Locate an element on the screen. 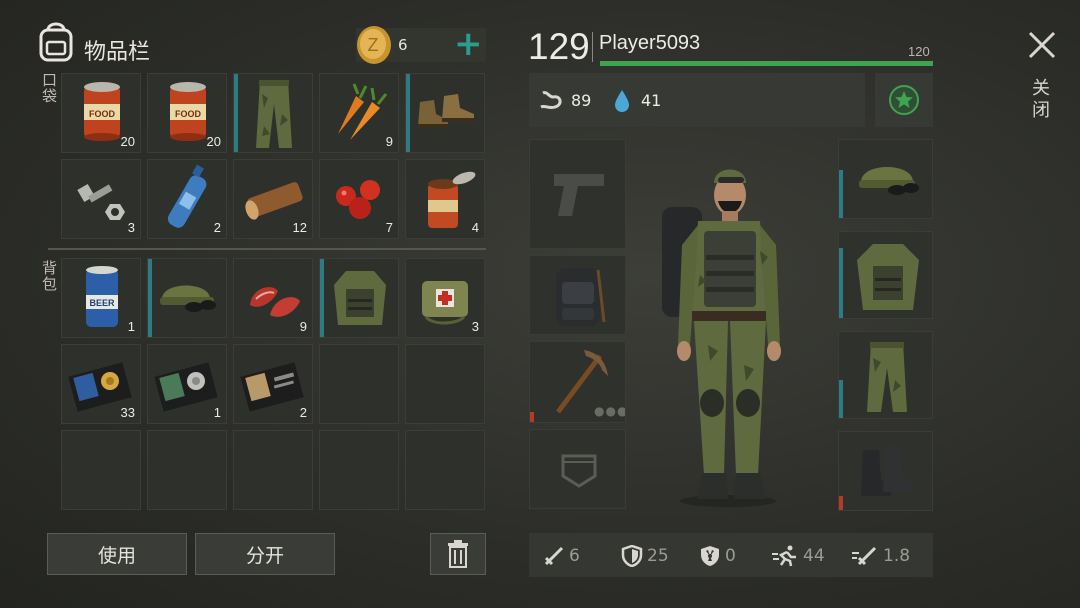 The image size is (1080, 608). inventory-slot: BEER 1 is located at coordinates (101, 298).